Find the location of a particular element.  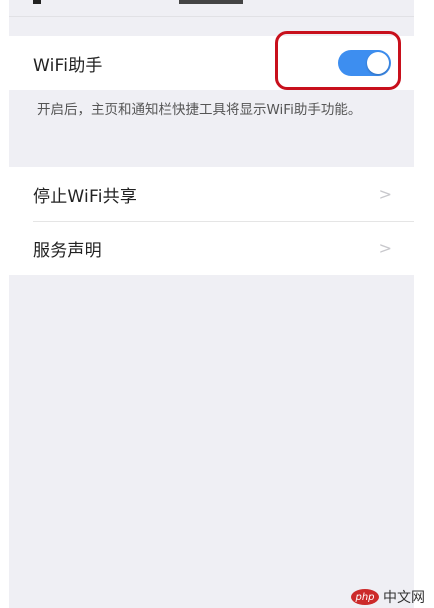

menu-item-label: 服务声明 is located at coordinates (67, 250).